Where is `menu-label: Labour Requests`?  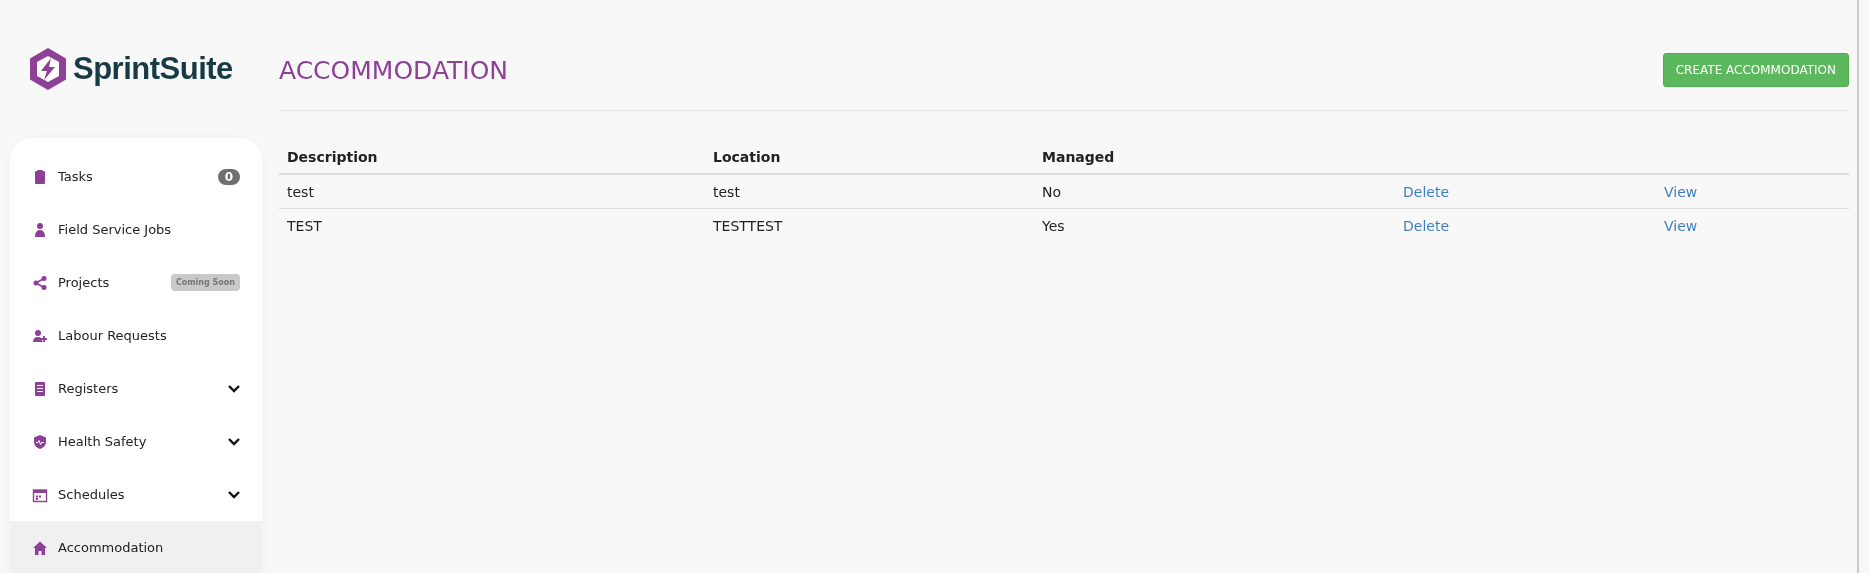
menu-label: Labour Requests is located at coordinates (113, 335).